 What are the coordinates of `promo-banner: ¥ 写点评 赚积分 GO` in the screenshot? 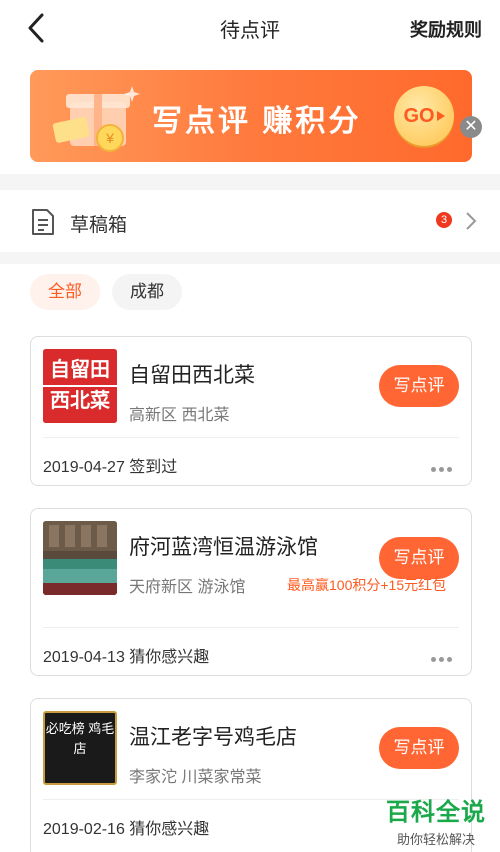 It's located at (251, 116).